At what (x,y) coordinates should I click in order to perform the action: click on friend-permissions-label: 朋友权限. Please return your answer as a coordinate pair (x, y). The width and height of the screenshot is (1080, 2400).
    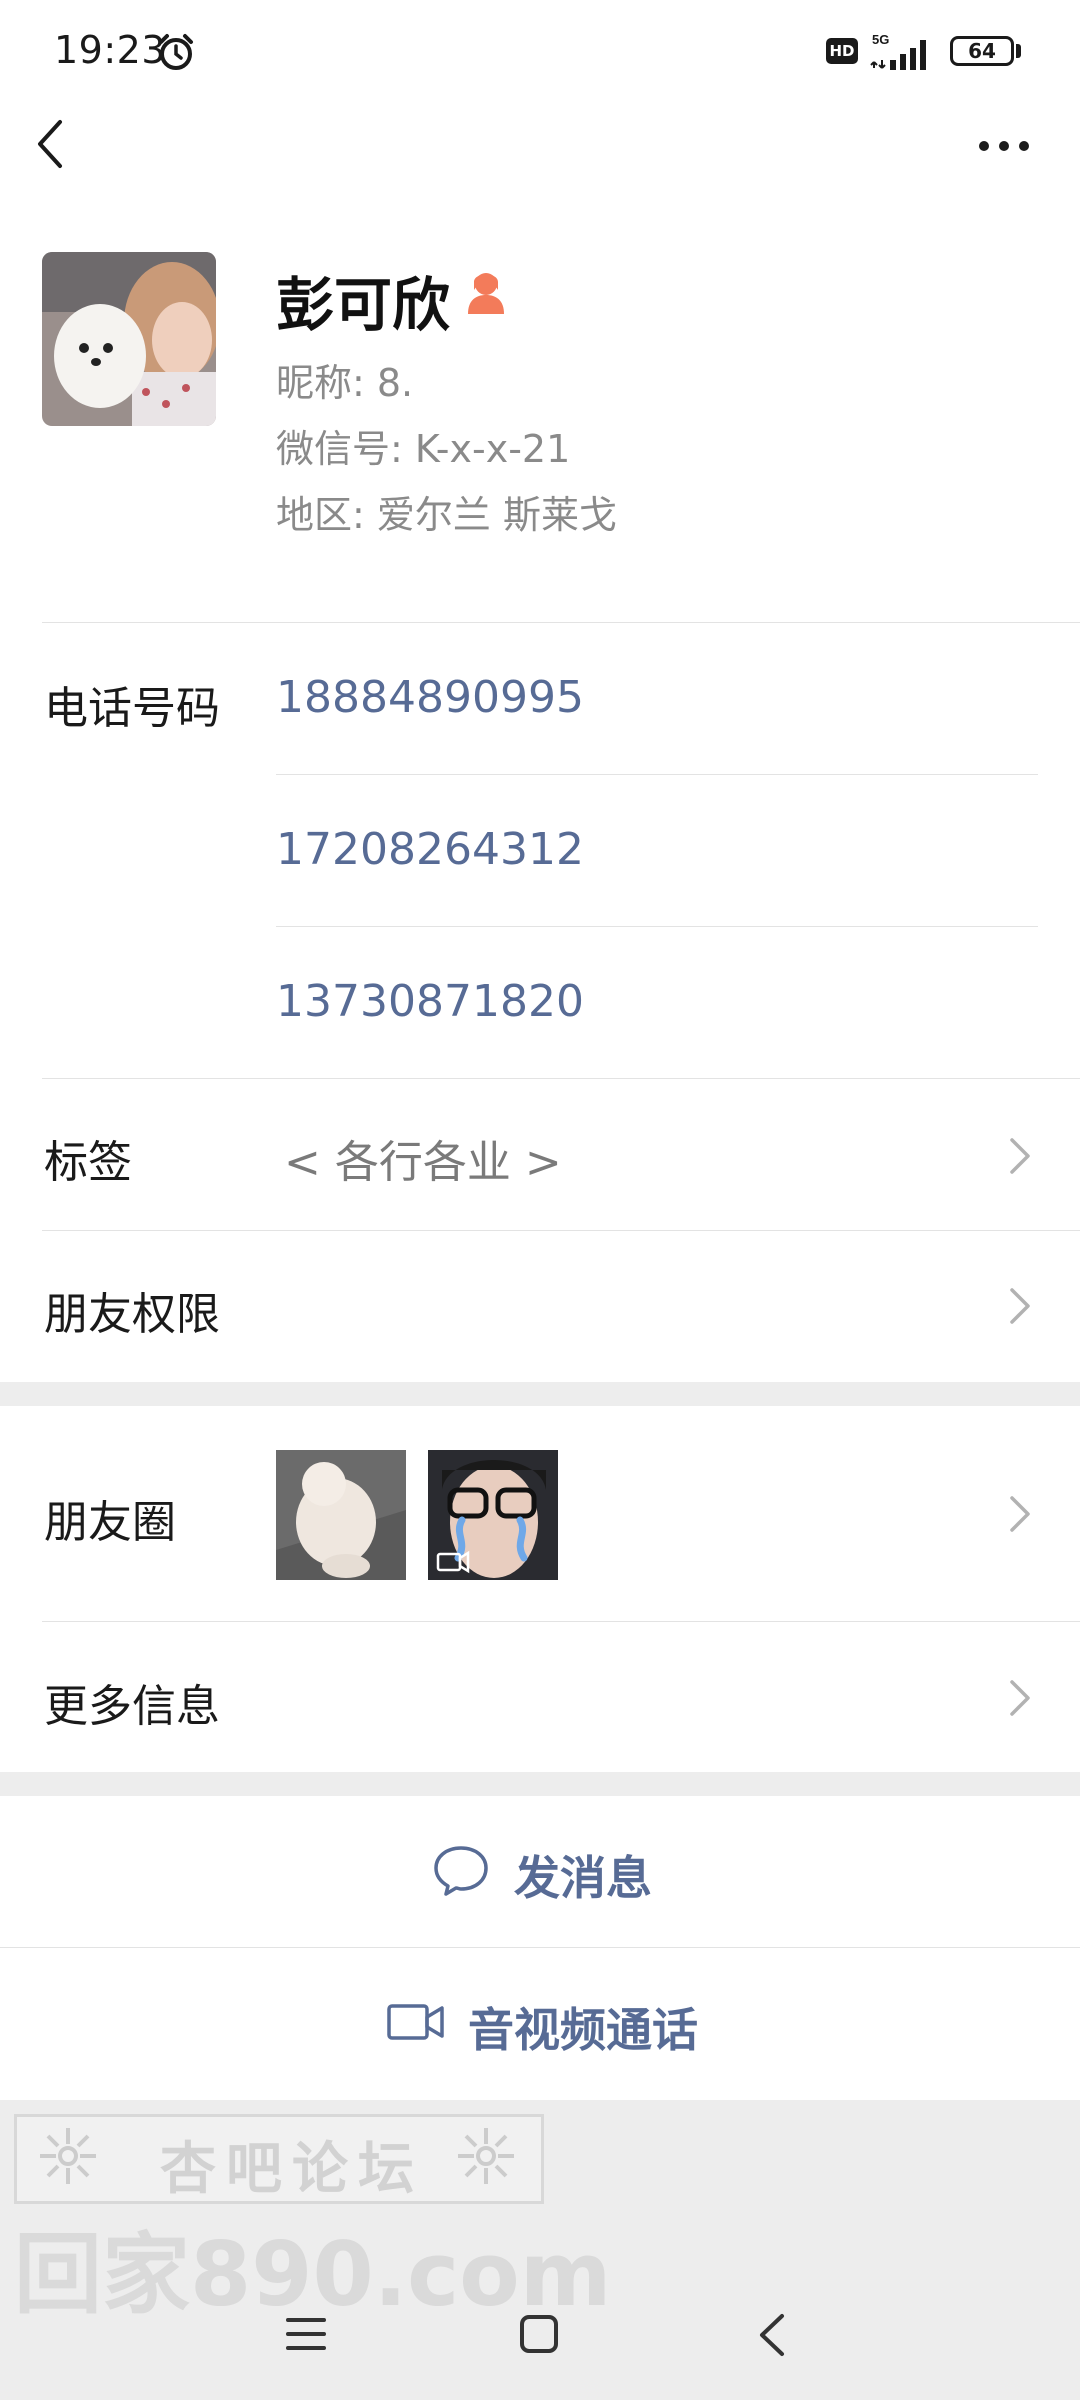
    Looking at the image, I should click on (132, 1314).